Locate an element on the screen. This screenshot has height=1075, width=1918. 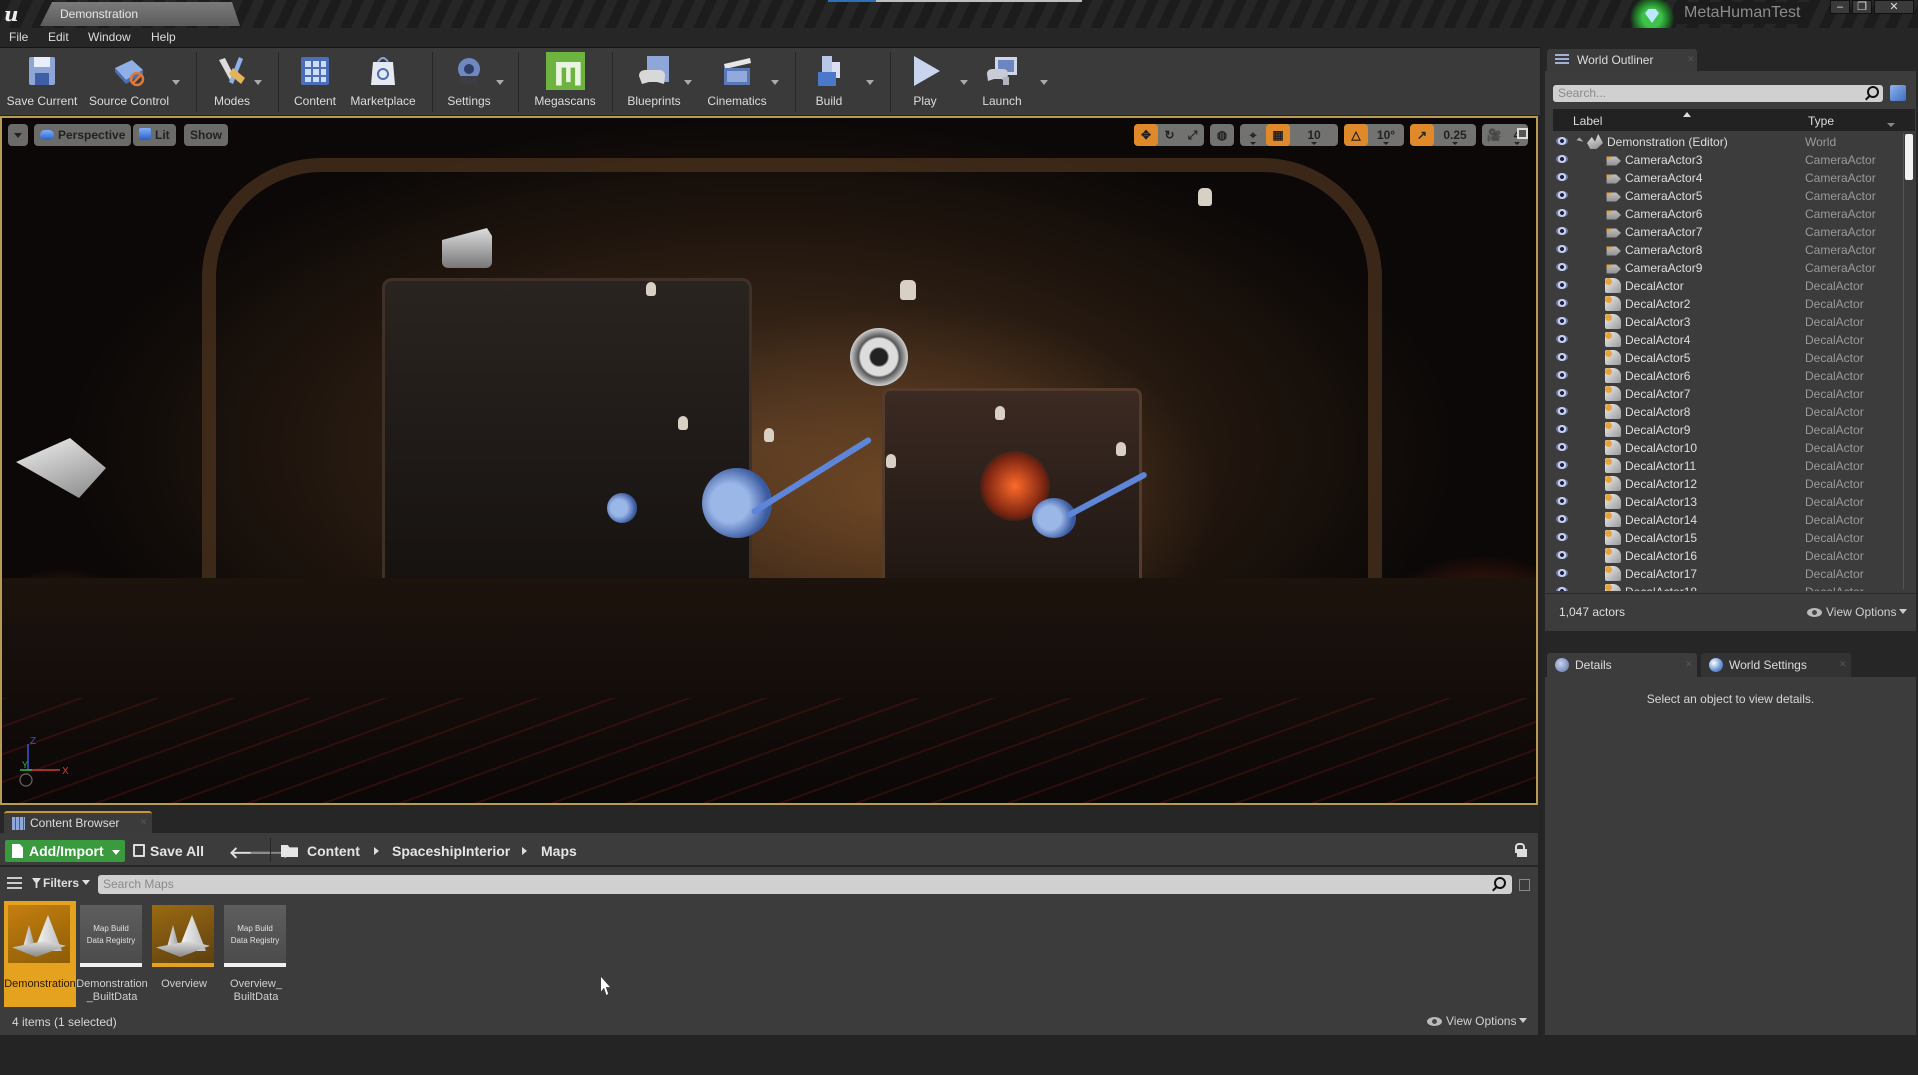
close-button: ✕ is located at coordinates (1894, 7).